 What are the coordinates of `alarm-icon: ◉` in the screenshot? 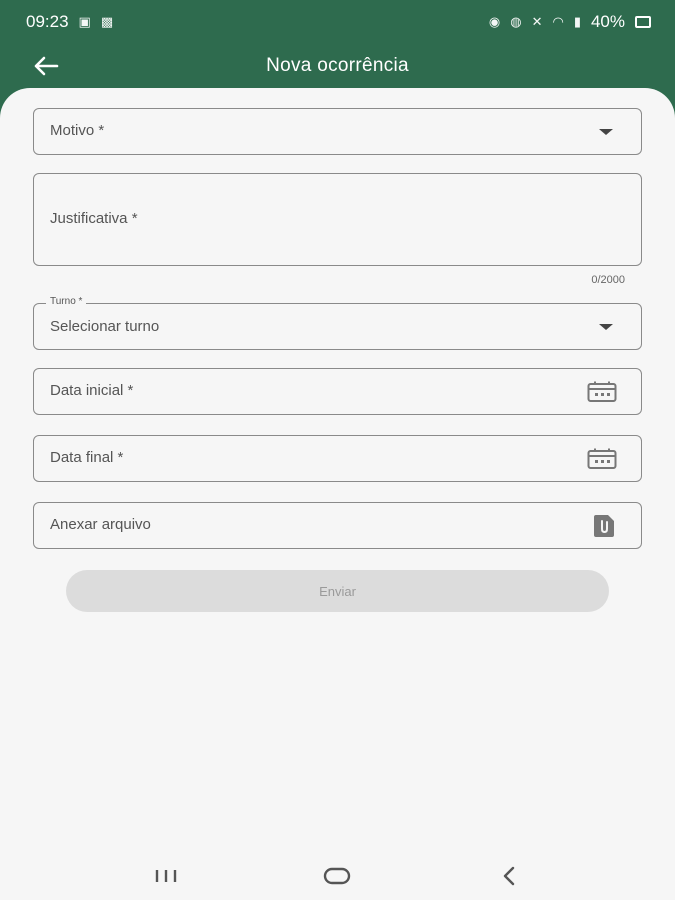 It's located at (494, 21).